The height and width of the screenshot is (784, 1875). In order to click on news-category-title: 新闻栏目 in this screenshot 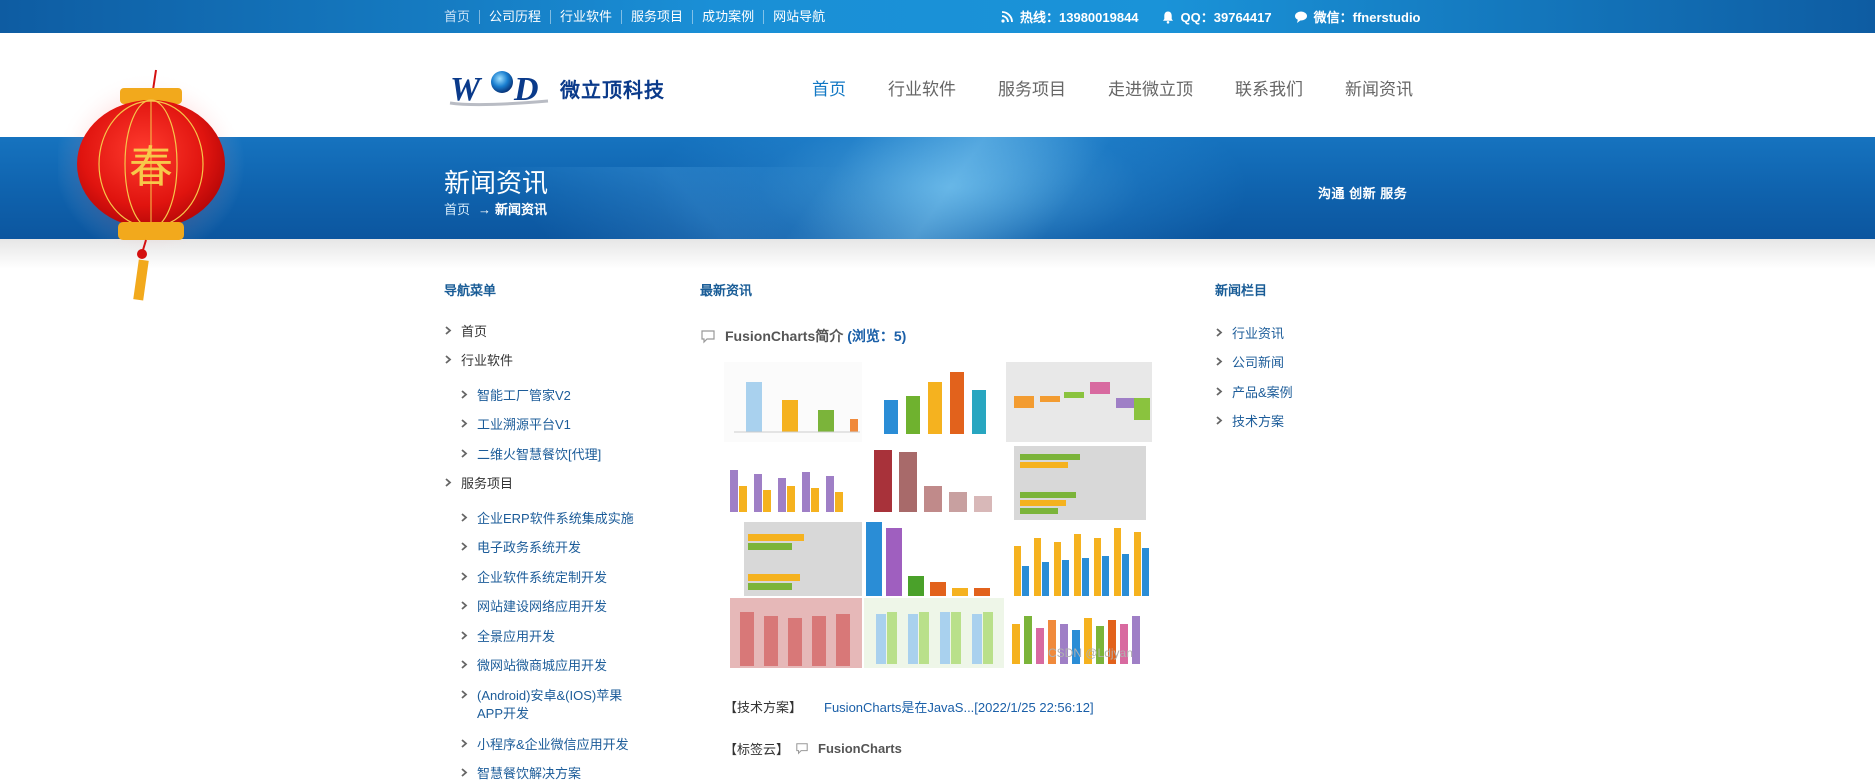, I will do `click(1241, 290)`.